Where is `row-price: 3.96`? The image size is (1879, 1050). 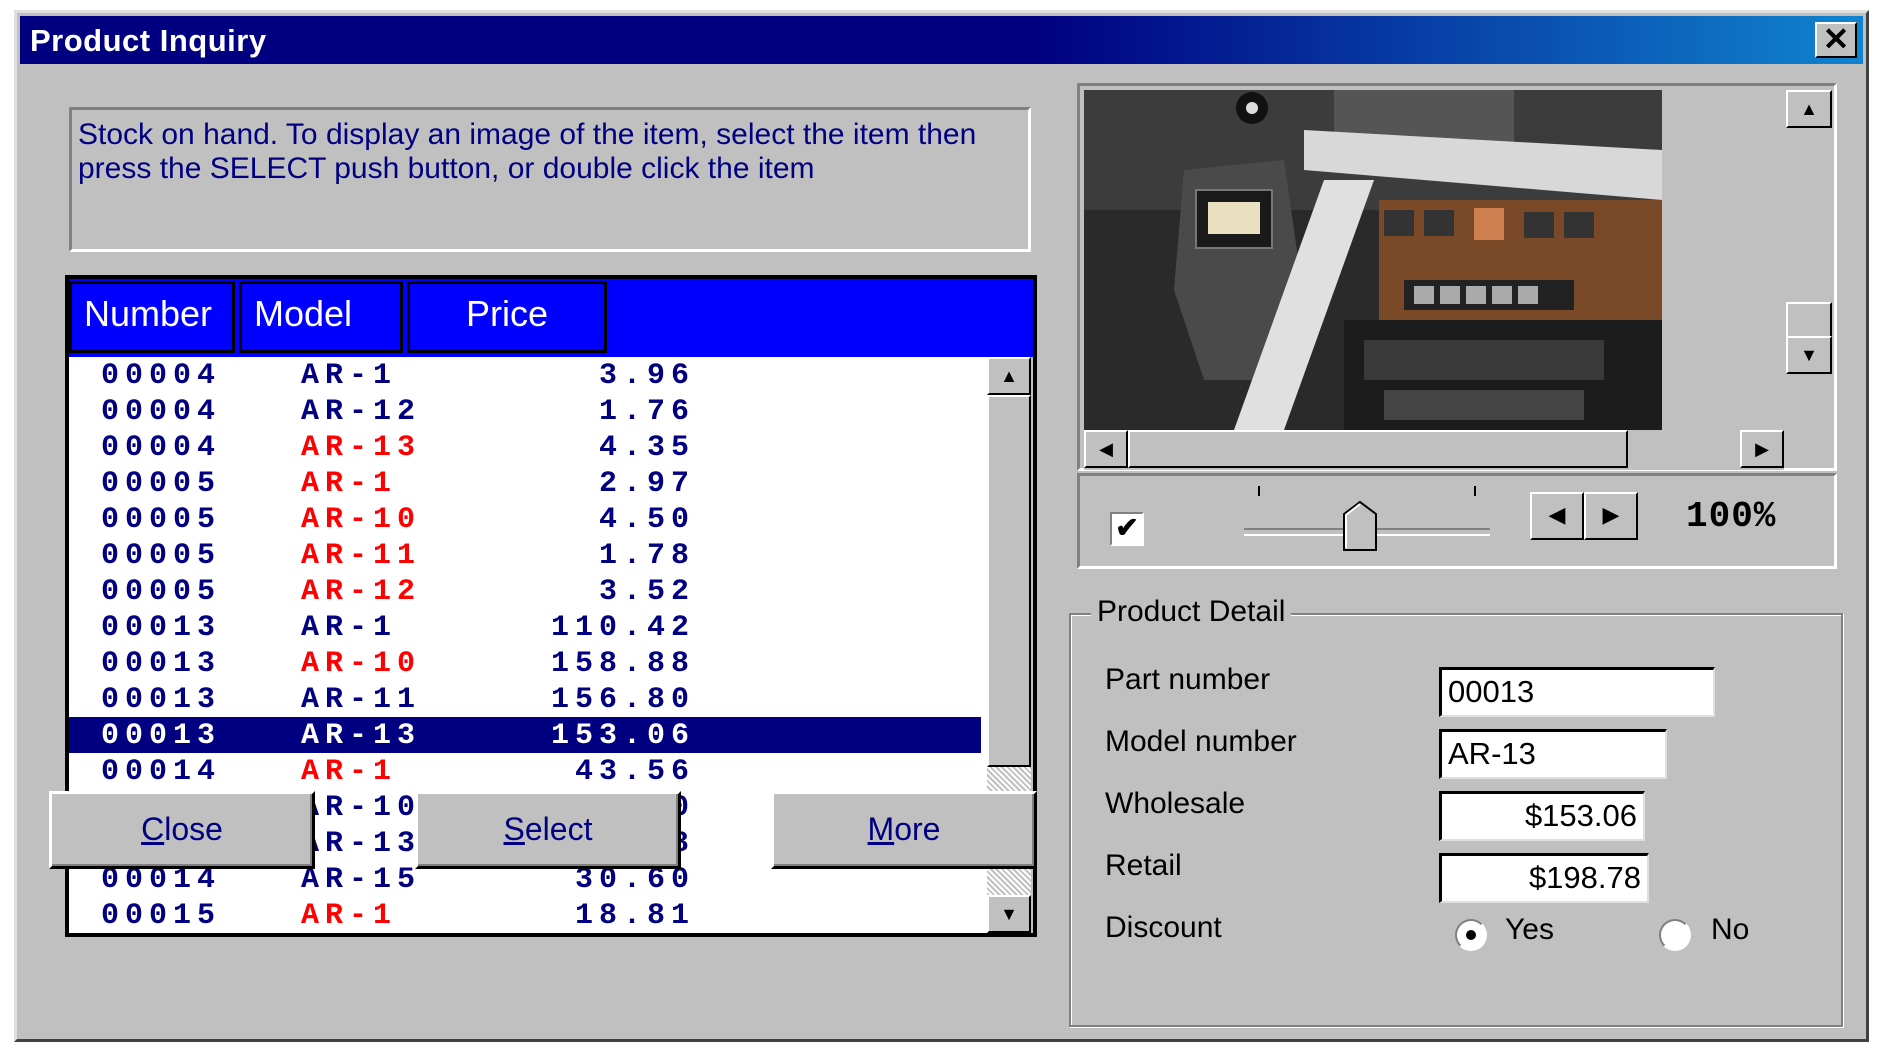
row-price: 3.96 is located at coordinates (646, 376).